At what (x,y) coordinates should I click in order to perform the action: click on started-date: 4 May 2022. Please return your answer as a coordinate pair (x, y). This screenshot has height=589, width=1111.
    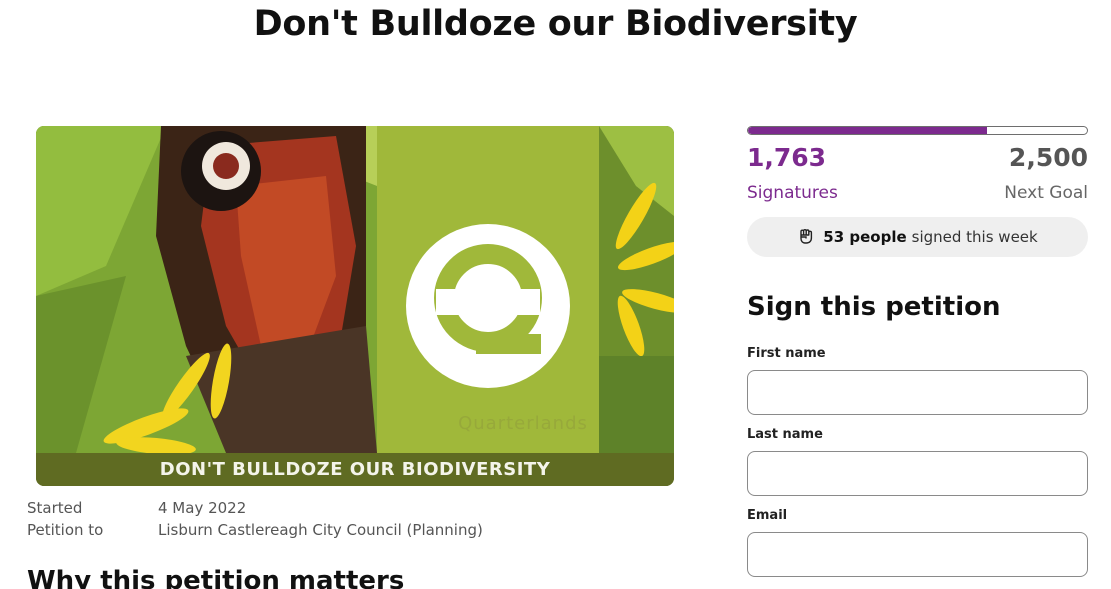
    Looking at the image, I should click on (202, 508).